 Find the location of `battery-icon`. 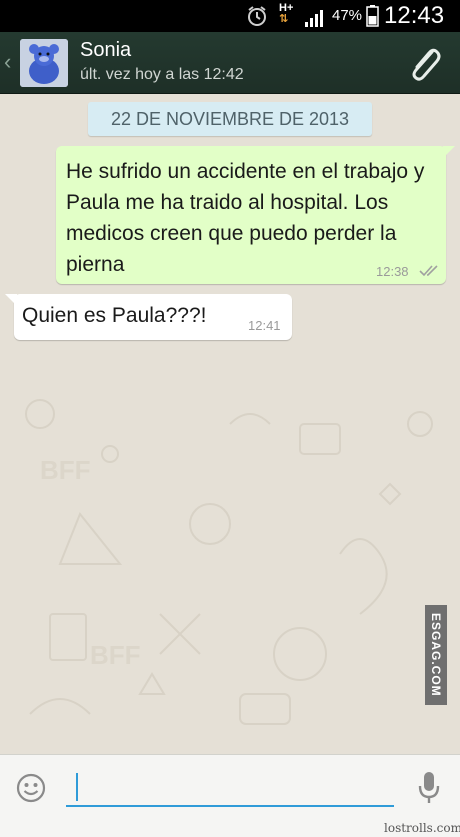

battery-icon is located at coordinates (372, 16).